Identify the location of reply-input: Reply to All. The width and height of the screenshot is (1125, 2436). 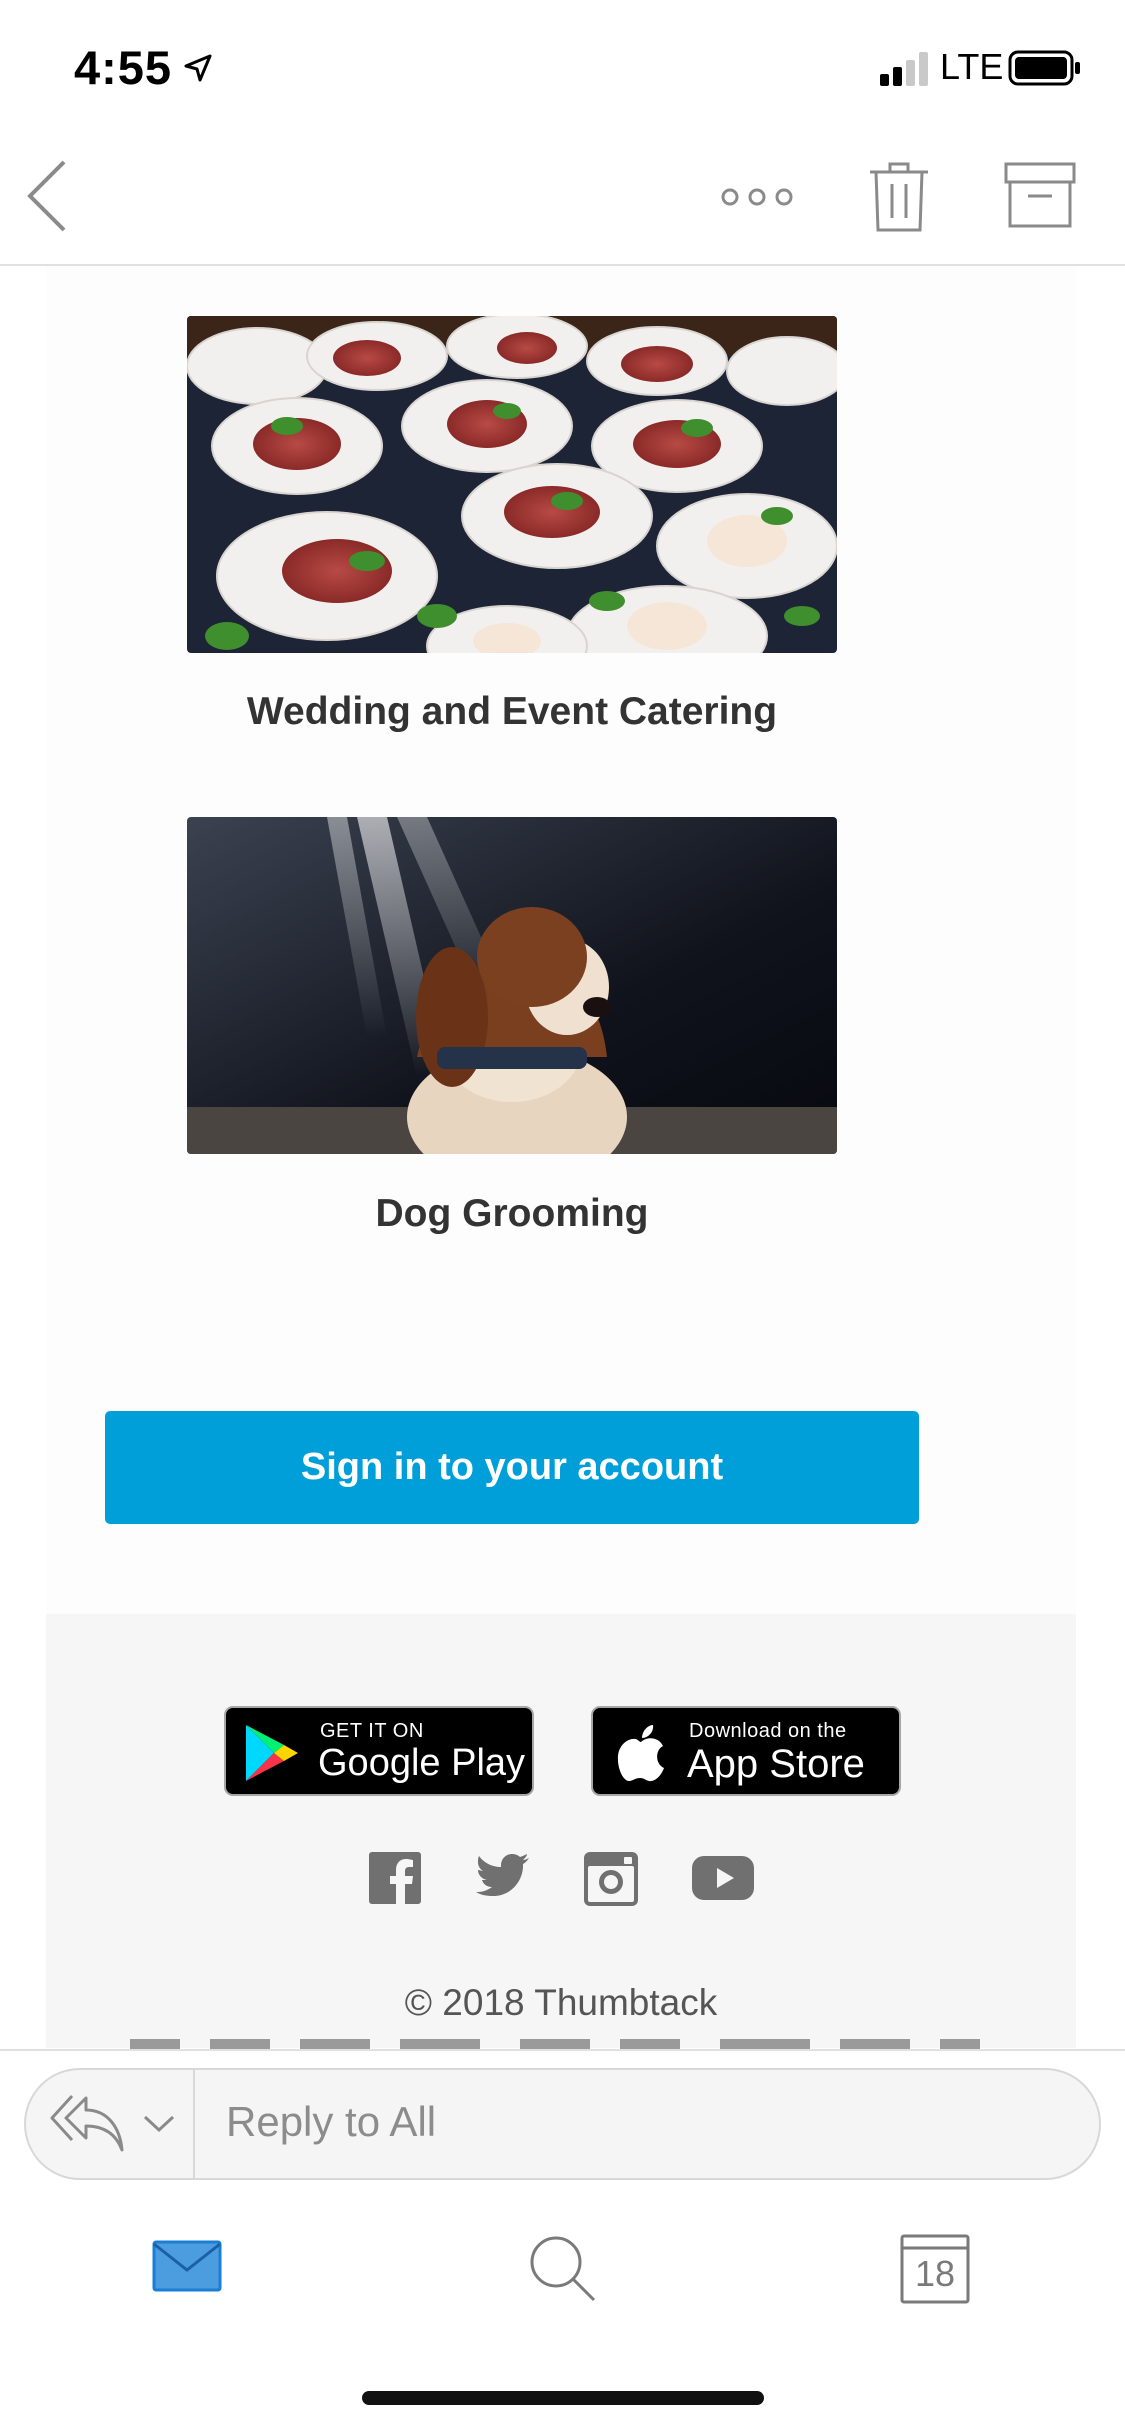
(331, 2122).